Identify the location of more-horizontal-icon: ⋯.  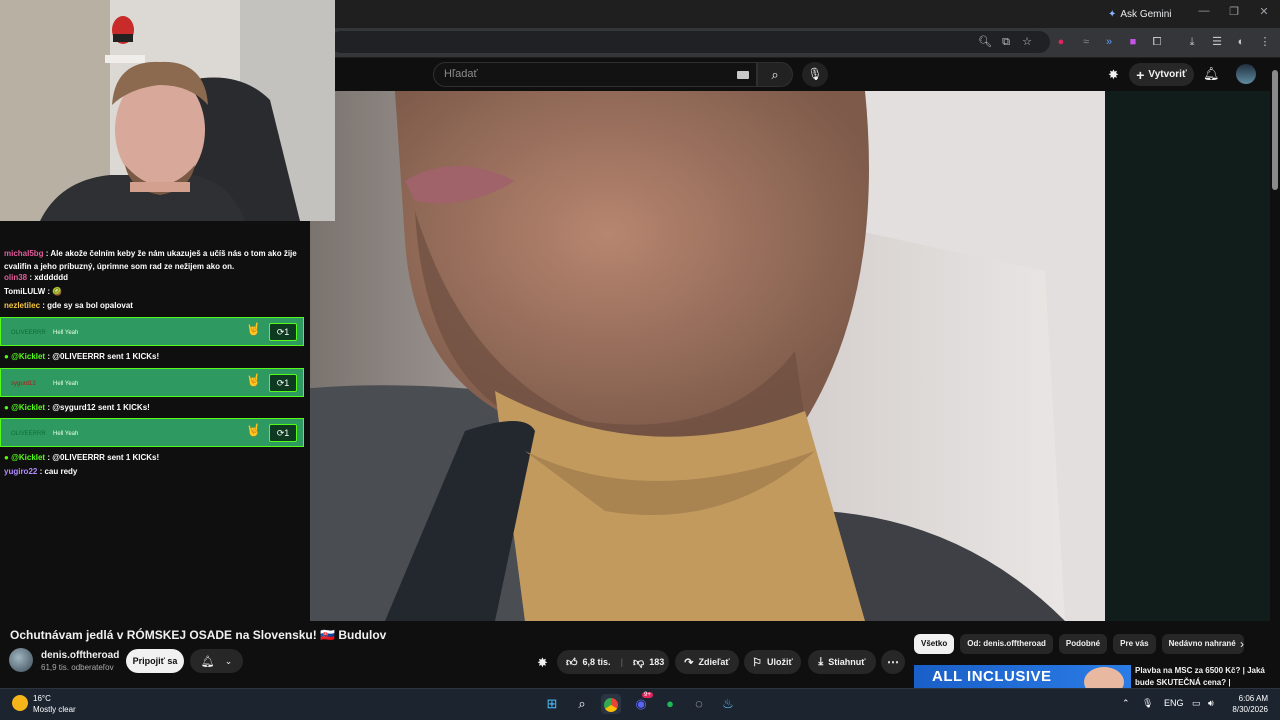
(893, 662).